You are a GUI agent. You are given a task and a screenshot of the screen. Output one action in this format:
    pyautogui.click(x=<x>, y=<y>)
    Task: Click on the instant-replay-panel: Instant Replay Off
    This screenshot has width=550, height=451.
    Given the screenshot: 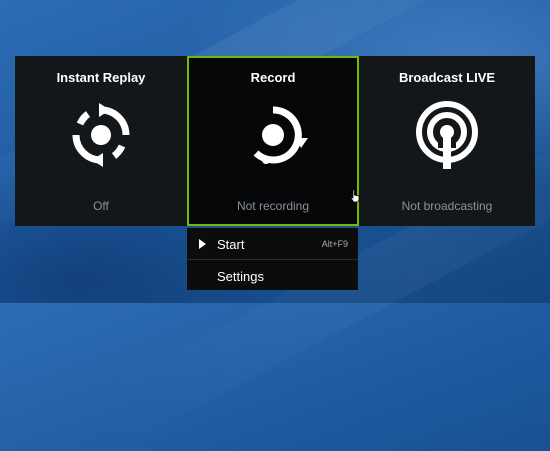 What is the action you would take?
    pyautogui.click(x=101, y=141)
    